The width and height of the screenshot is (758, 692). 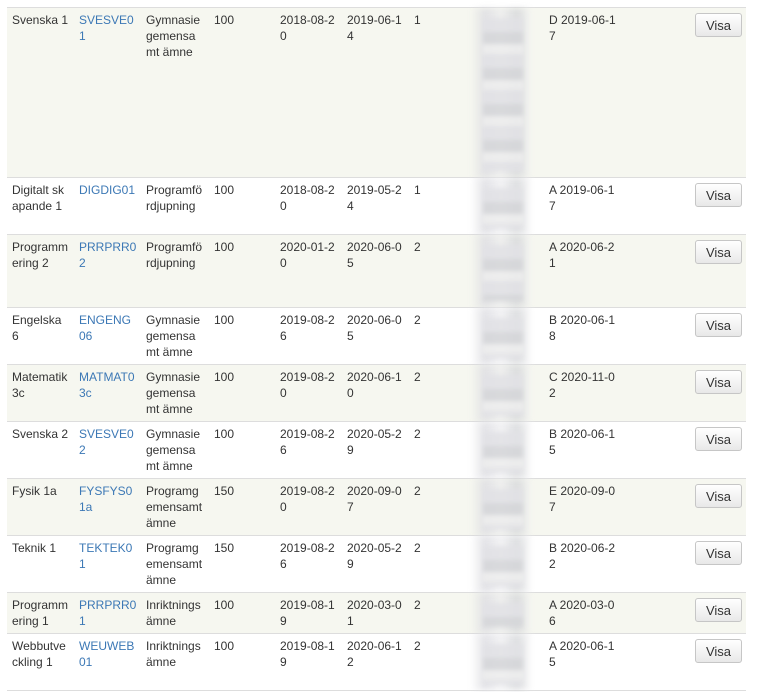 I want to click on course-code-cell: SVESVE02, so click(x=107, y=450).